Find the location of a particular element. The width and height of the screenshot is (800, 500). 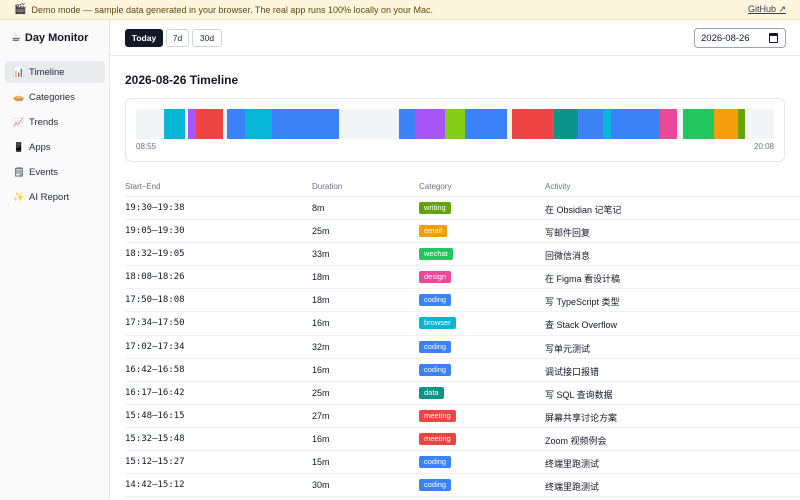

sidebar-item-categories: 🥧 Categories is located at coordinates (55, 97).